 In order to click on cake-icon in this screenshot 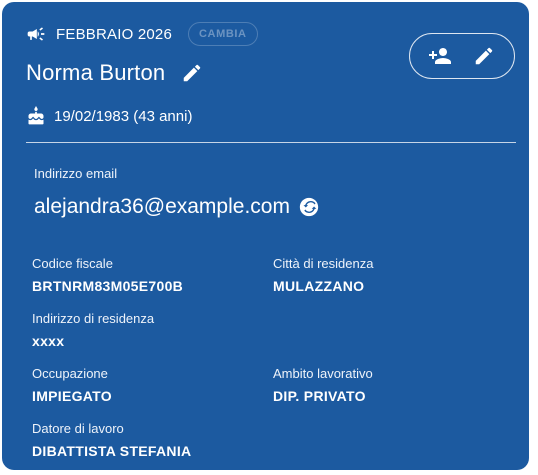, I will do `click(36, 116)`.